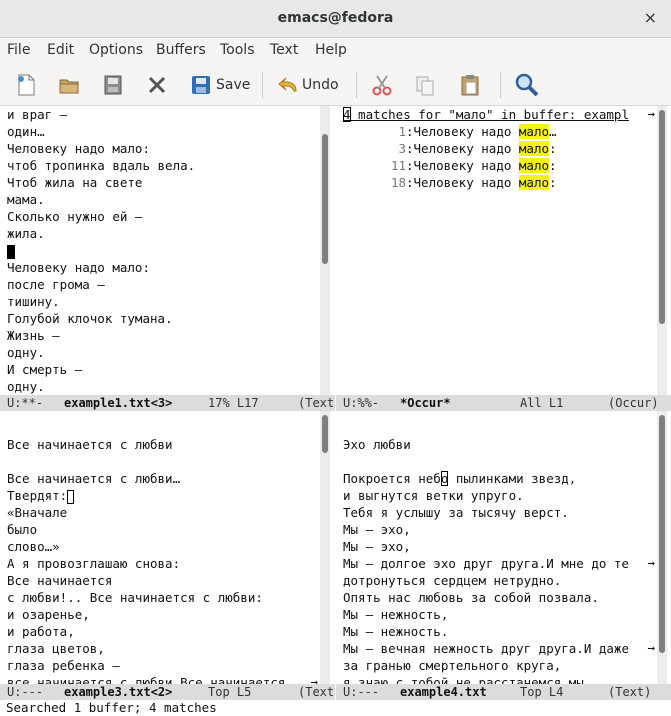 This screenshot has width=671, height=716. I want to click on cursor-line, so click(101, 250).